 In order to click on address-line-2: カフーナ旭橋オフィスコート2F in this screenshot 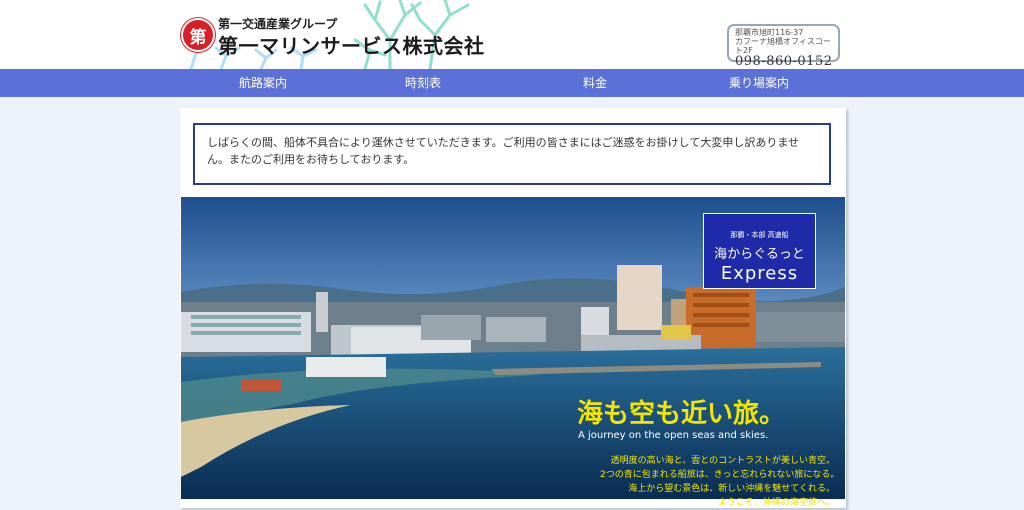, I will do `click(783, 46)`.